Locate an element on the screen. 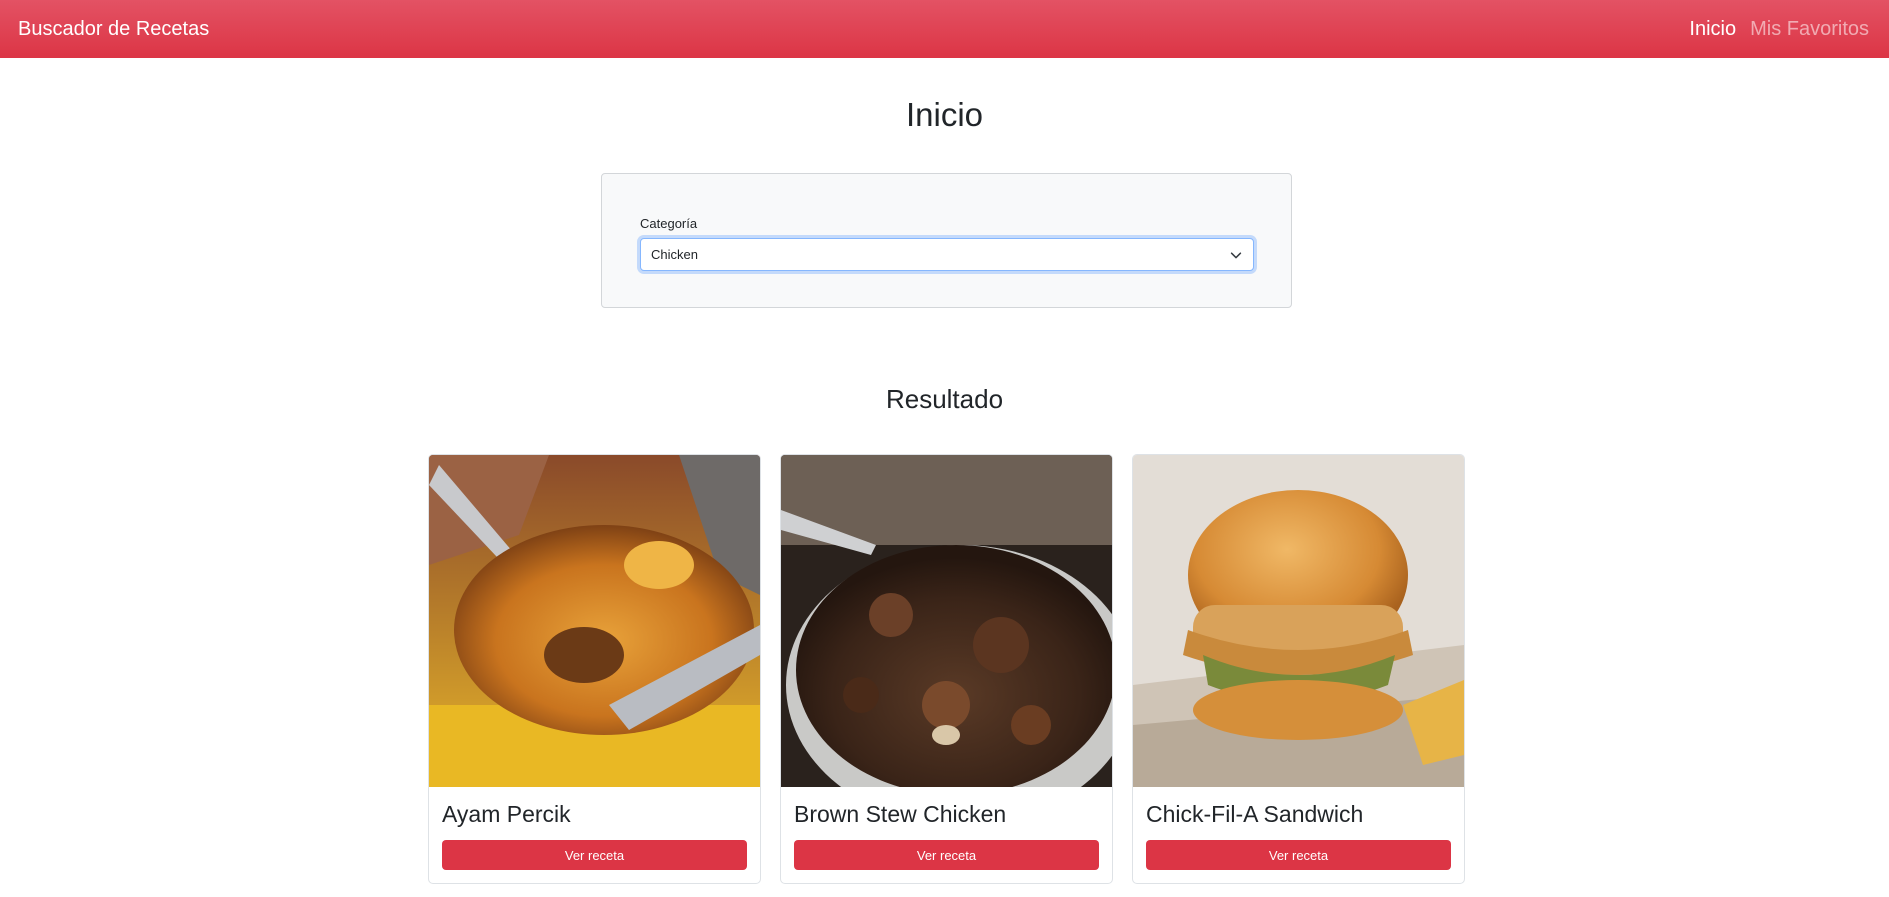 The image size is (1889, 897). recipe-image-baked-chicken is located at coordinates (594, 621).